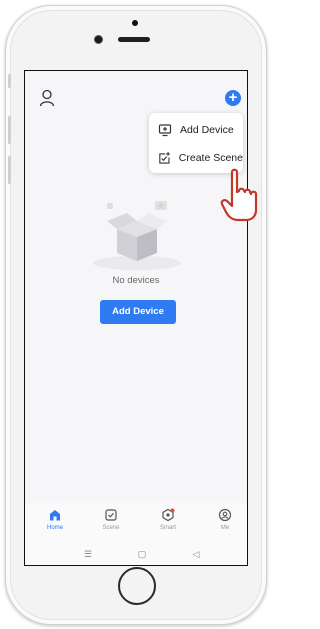 The image size is (320, 629). I want to click on pointing-hand-icon, so click(239, 195).